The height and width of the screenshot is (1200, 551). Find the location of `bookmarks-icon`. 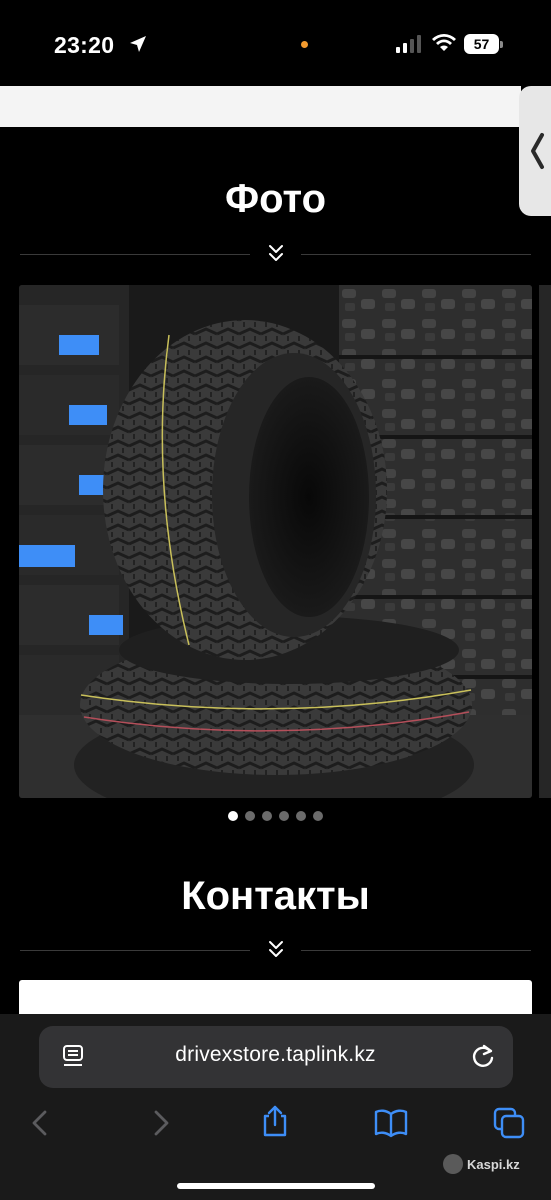

bookmarks-icon is located at coordinates (391, 1123).